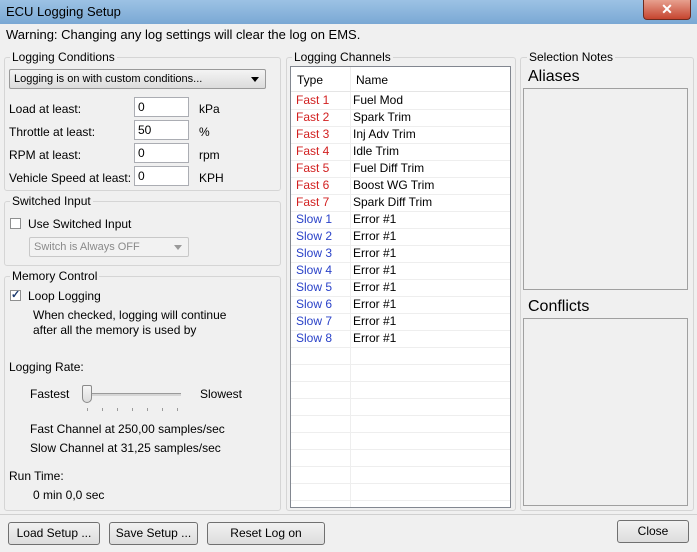  Describe the element at coordinates (125, 448) in the screenshot. I see `slow-channel-rate: Slow Channel at 31,25 samples/sec` at that location.